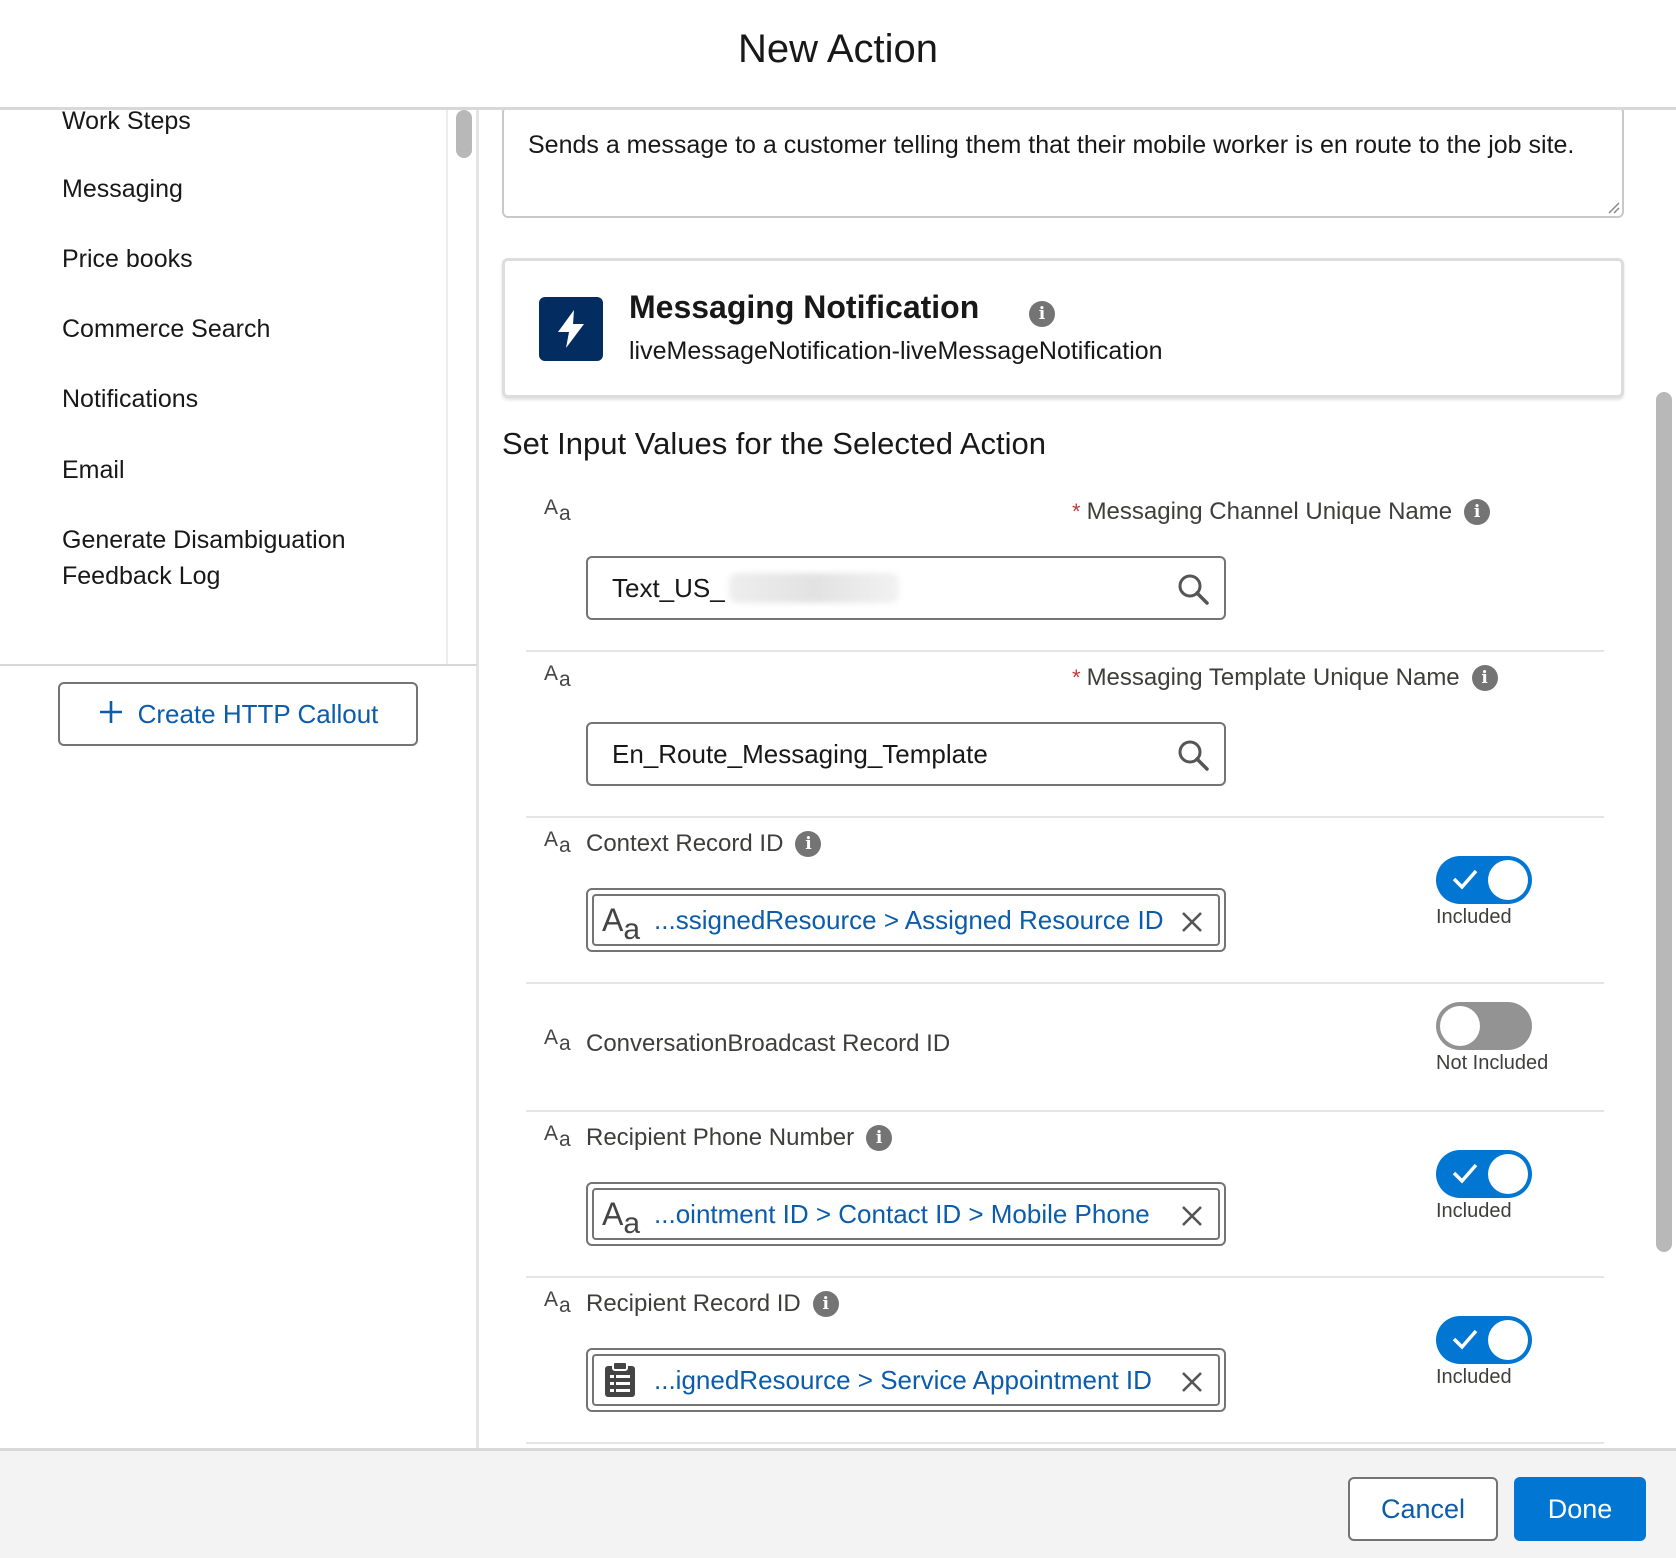  Describe the element at coordinates (1423, 1509) in the screenshot. I see `cancel-button: Cancel` at that location.